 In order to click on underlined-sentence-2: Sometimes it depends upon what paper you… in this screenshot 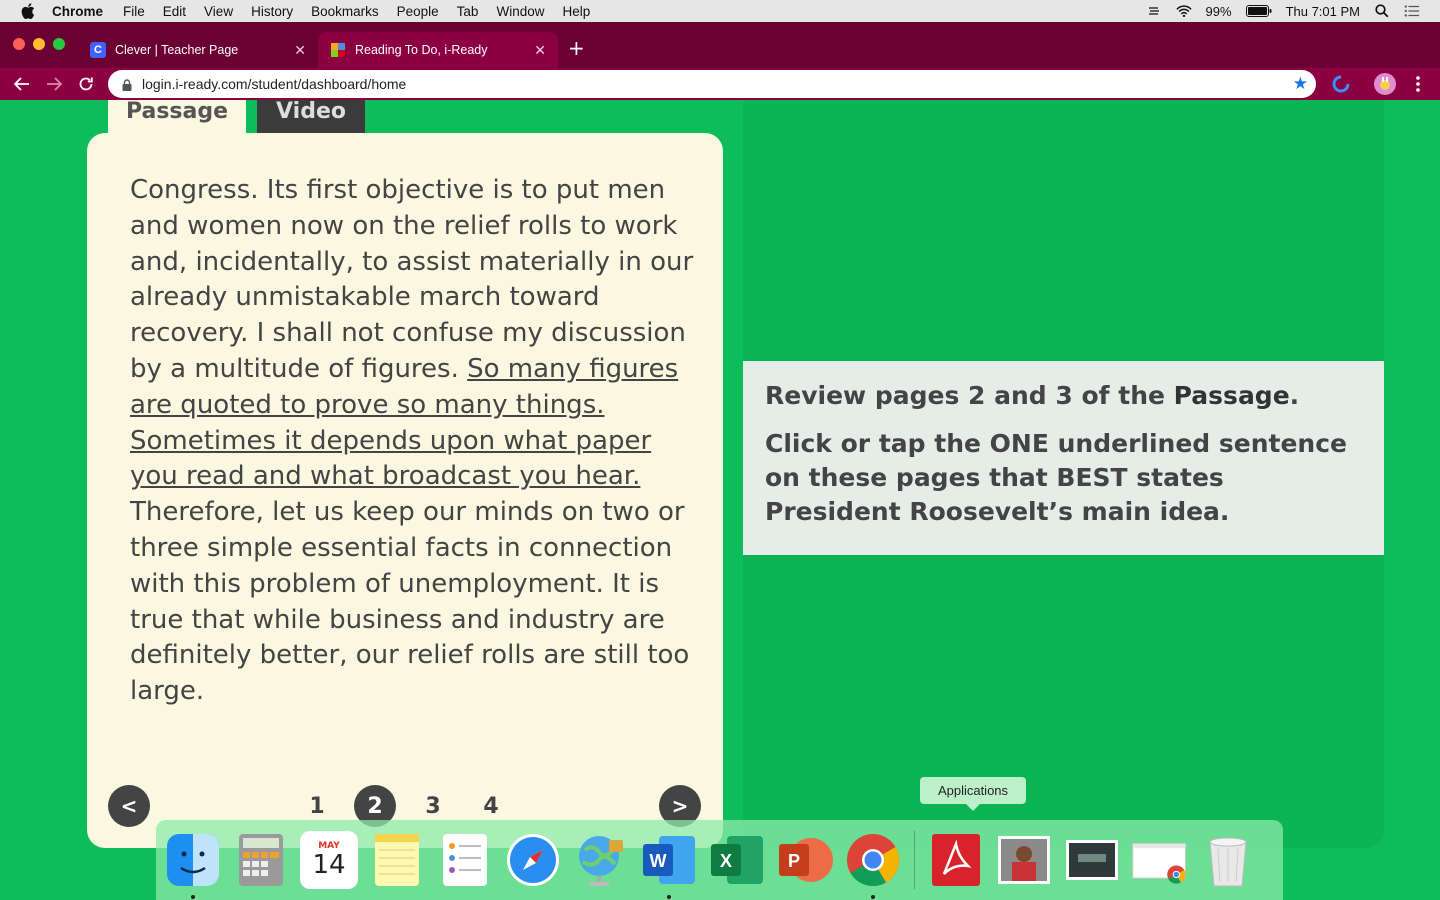, I will do `click(390, 459)`.